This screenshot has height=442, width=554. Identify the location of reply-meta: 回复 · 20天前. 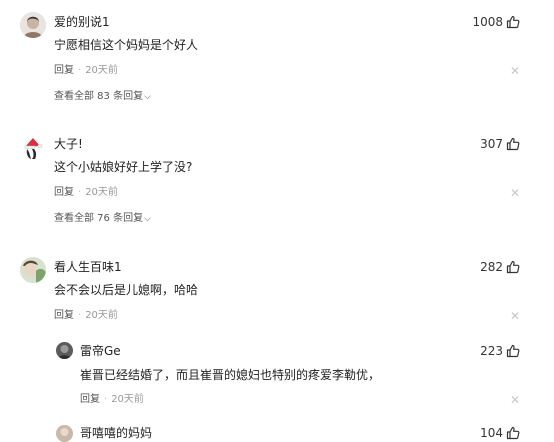
(112, 400).